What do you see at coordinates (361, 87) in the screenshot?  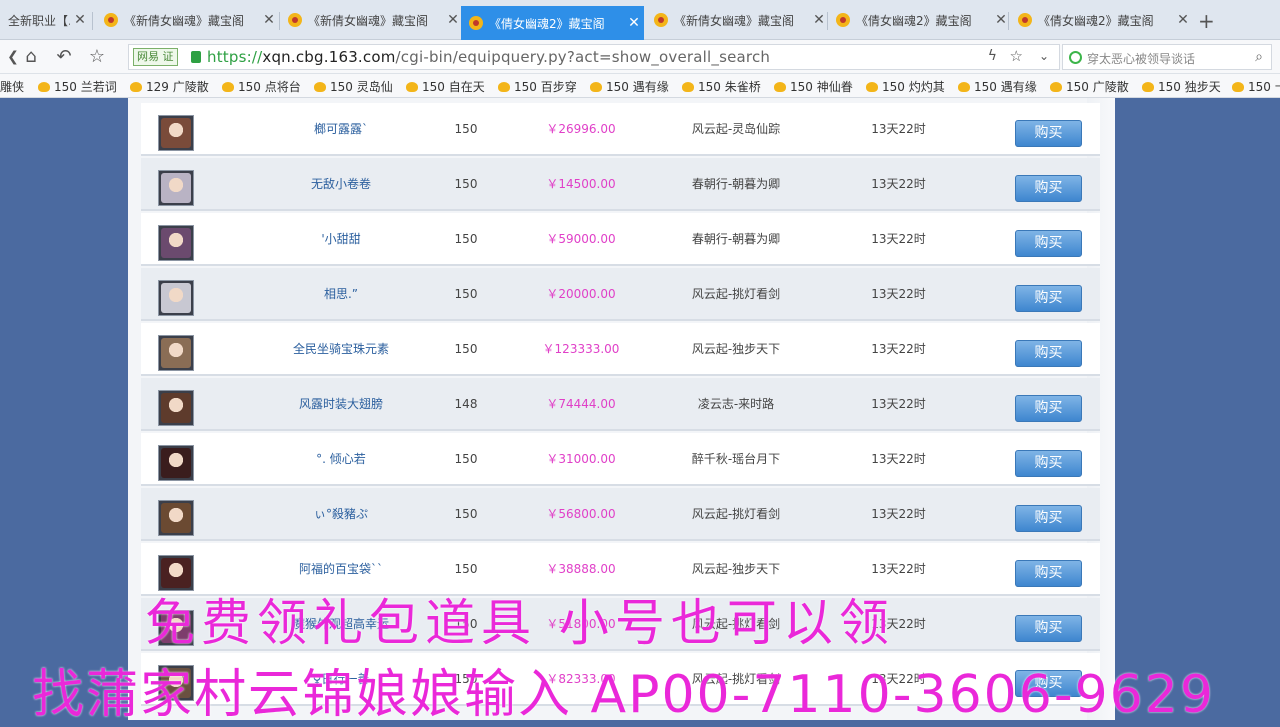 I see `bookmark-label: 150 灵岛仙` at bounding box center [361, 87].